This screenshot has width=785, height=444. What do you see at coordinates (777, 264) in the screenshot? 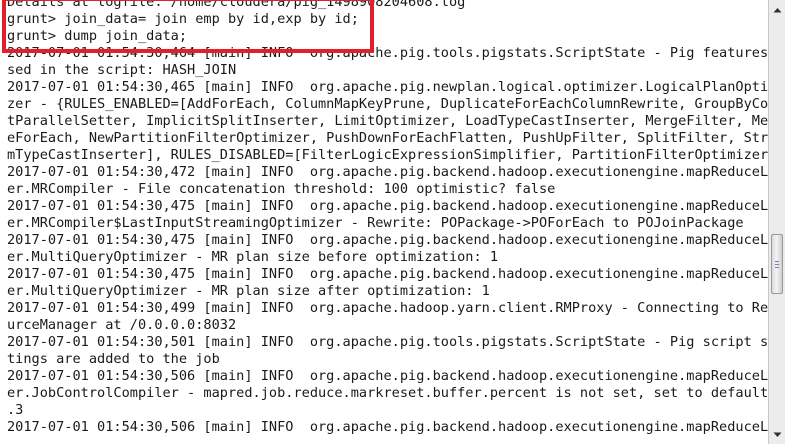
I see `scrollbar-thumb` at bounding box center [777, 264].